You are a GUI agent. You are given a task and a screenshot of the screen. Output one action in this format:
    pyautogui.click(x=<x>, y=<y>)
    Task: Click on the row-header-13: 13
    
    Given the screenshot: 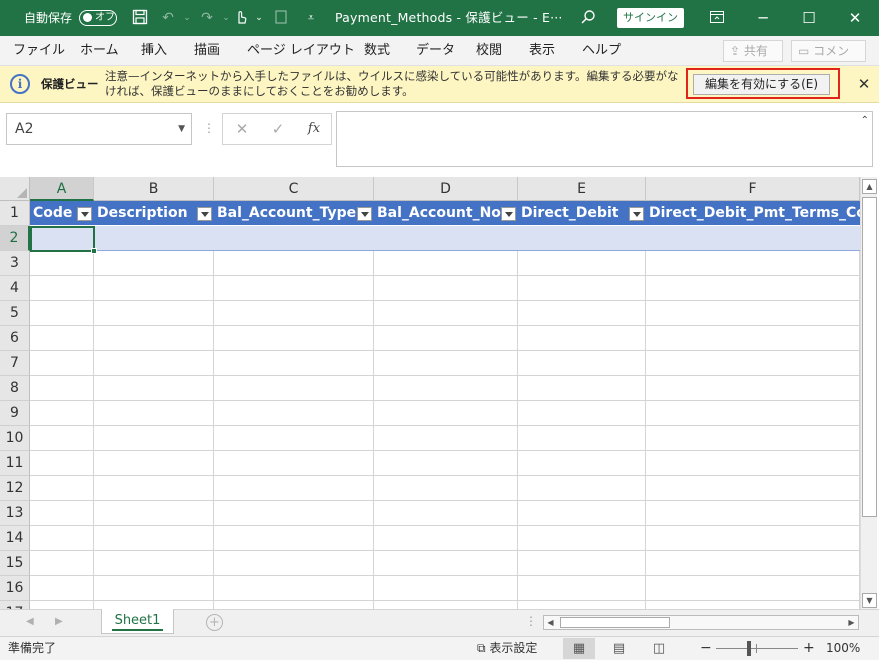 What is the action you would take?
    pyautogui.click(x=15, y=513)
    